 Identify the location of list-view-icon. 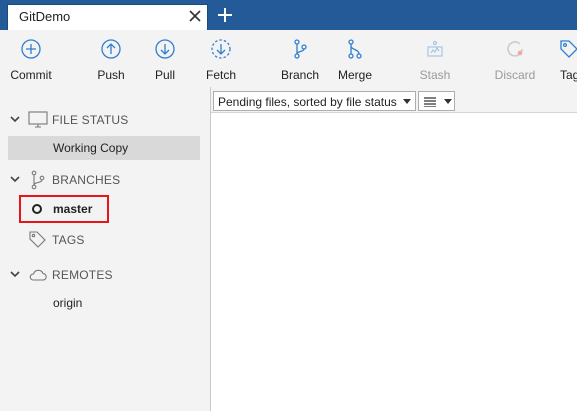
(430, 102).